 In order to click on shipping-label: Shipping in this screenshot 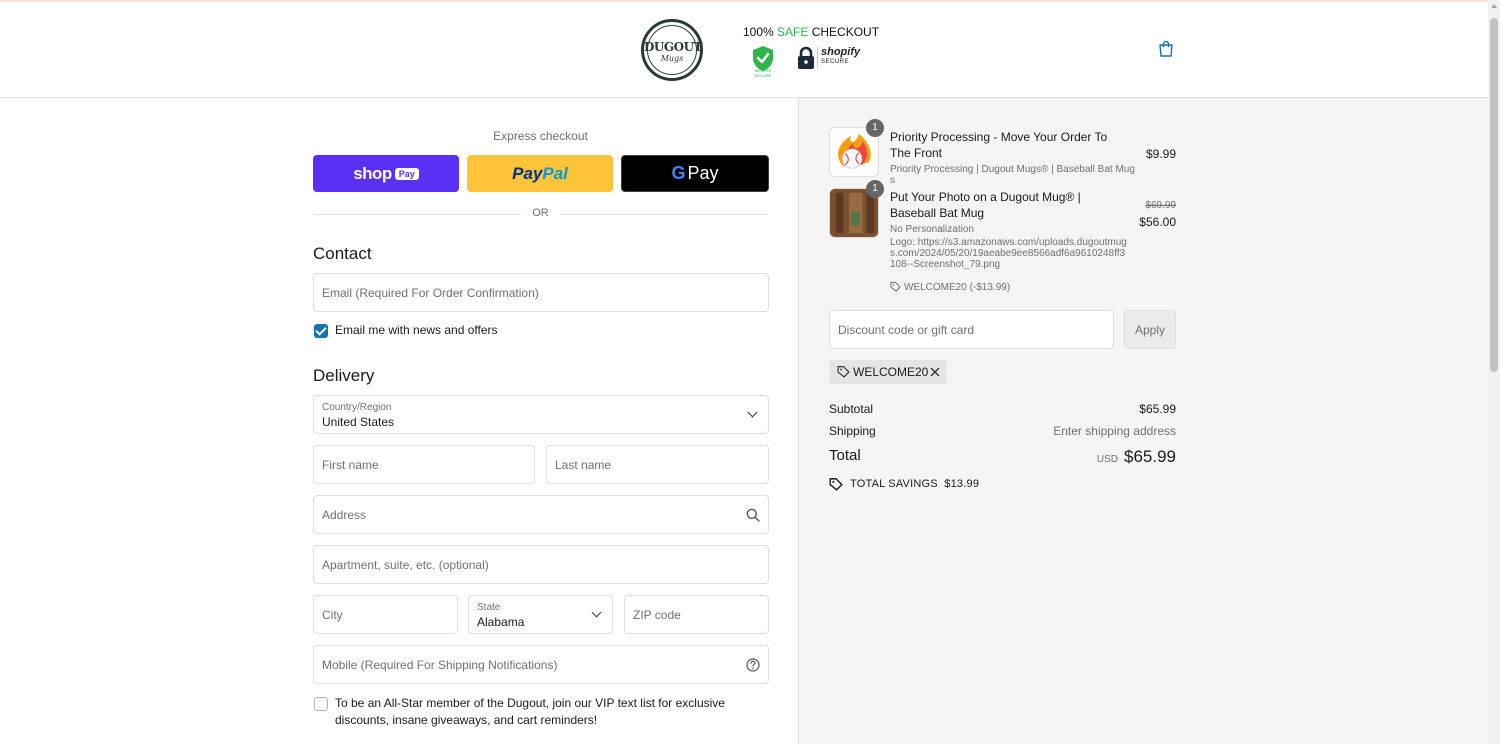, I will do `click(852, 431)`.